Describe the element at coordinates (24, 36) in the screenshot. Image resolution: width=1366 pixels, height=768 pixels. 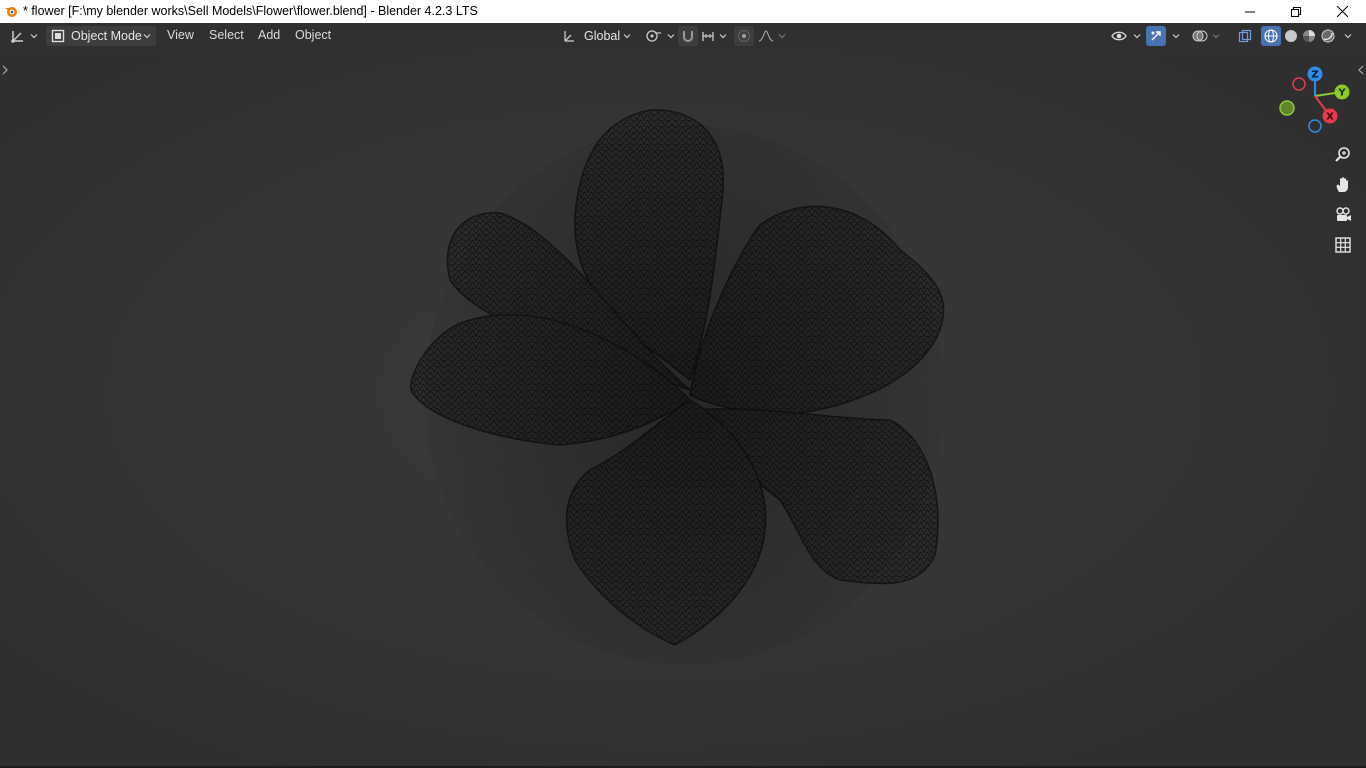
I see `editor-type-selector` at that location.